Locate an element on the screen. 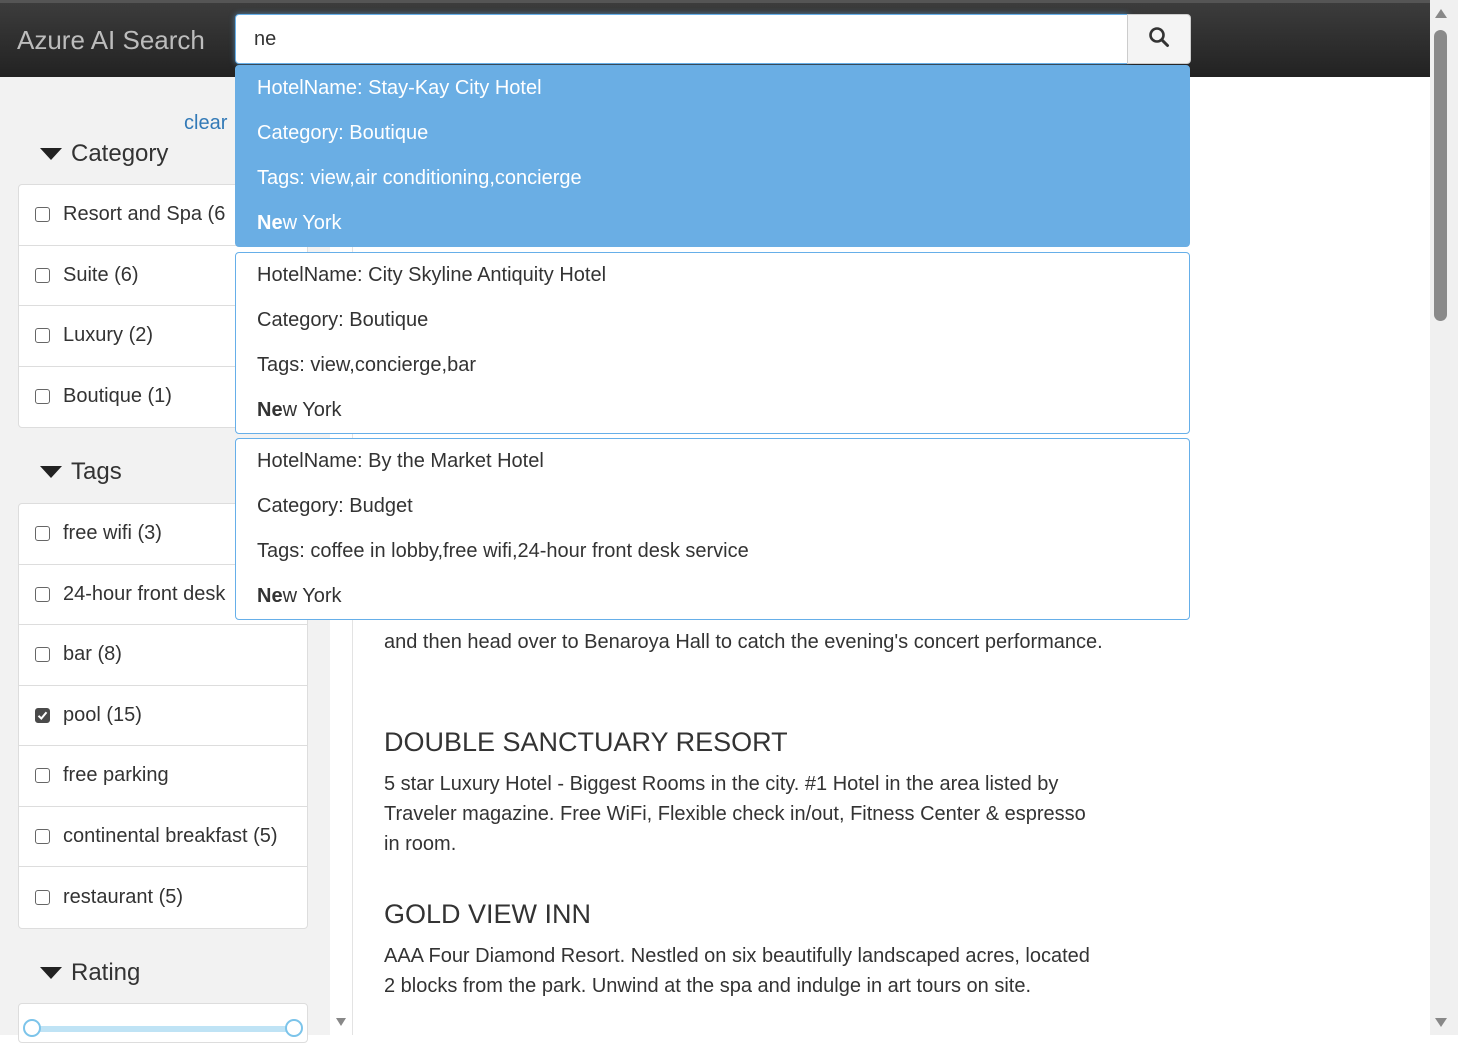 This screenshot has height=1043, width=1458. suggestion-category: Category: Budget is located at coordinates (335, 506).